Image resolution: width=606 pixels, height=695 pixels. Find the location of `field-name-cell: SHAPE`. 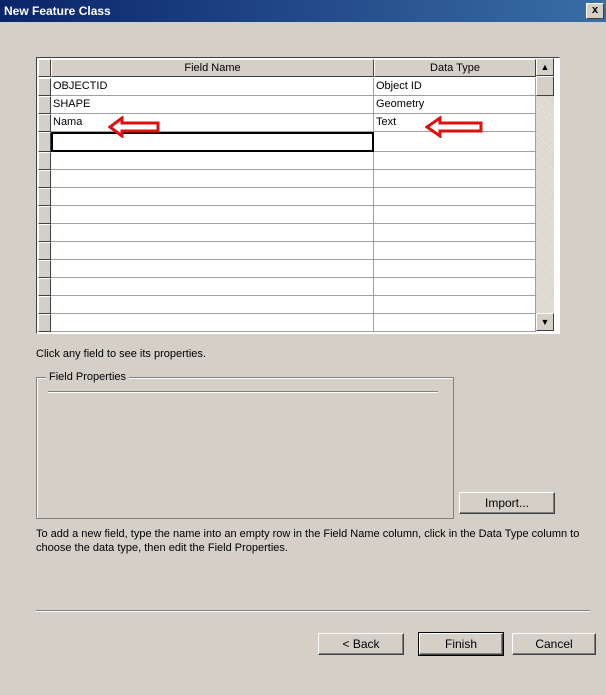

field-name-cell: SHAPE is located at coordinates (212, 105).